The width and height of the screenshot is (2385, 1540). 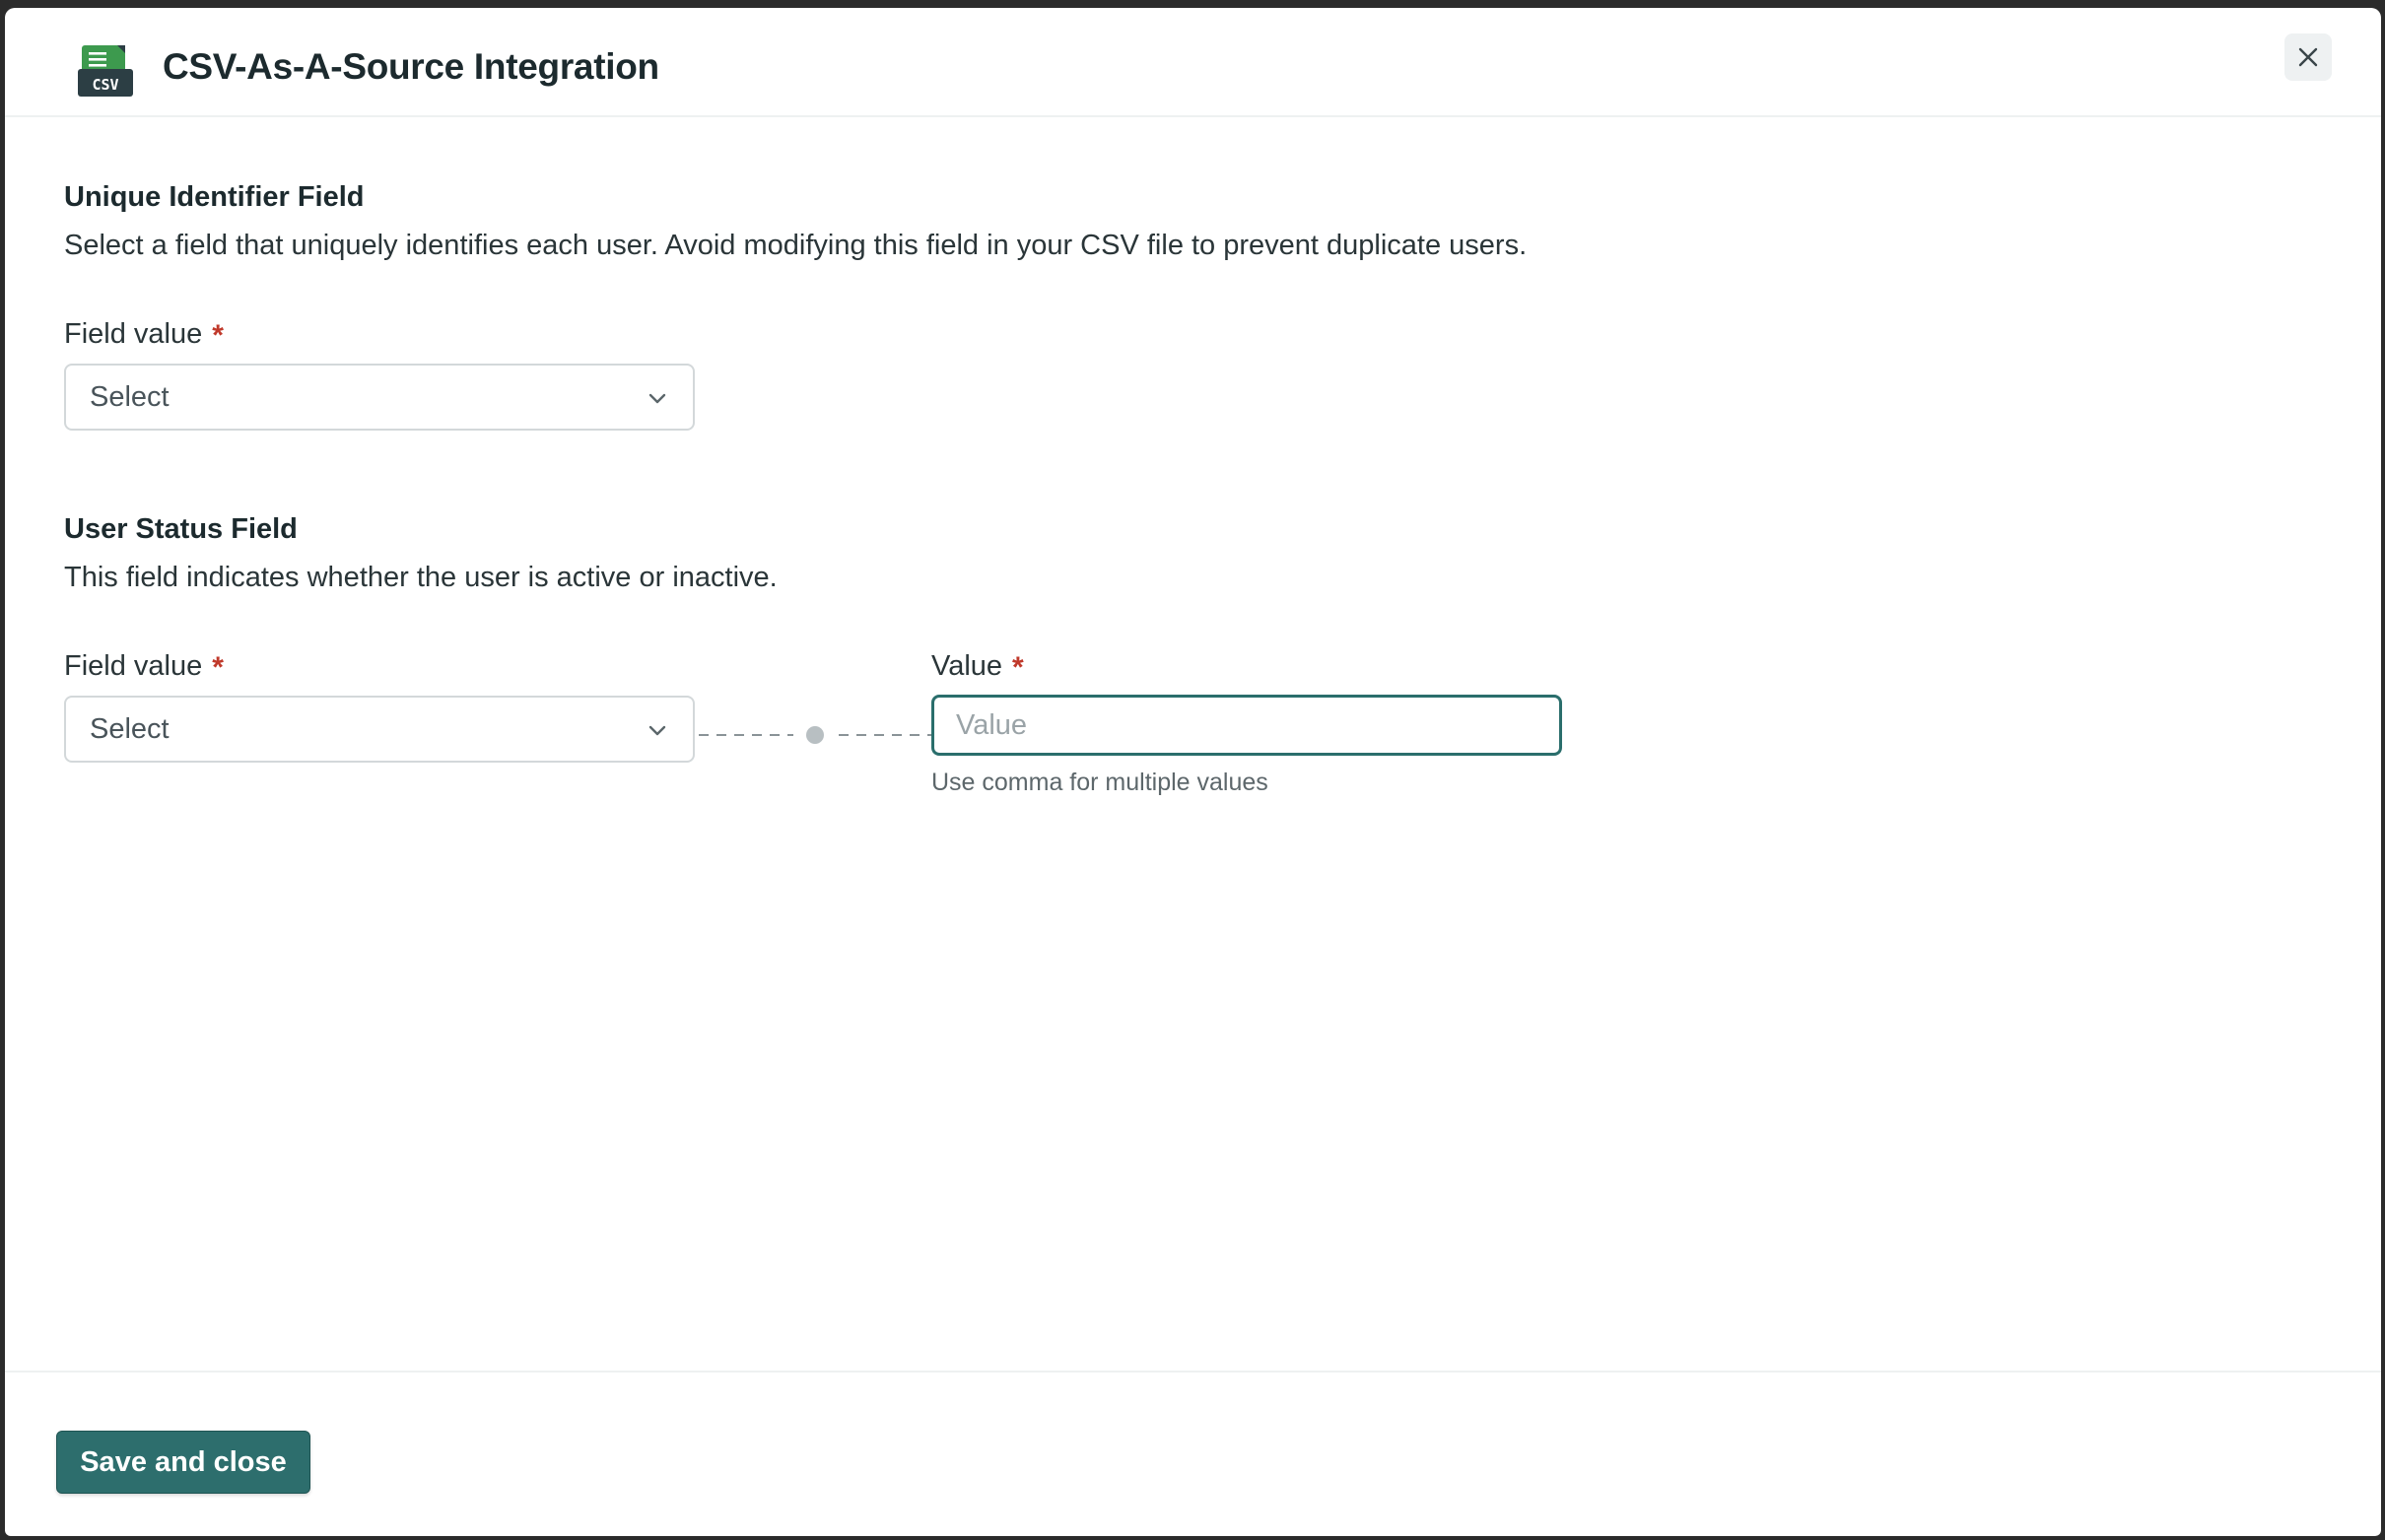 I want to click on field-connector, so click(x=815, y=735).